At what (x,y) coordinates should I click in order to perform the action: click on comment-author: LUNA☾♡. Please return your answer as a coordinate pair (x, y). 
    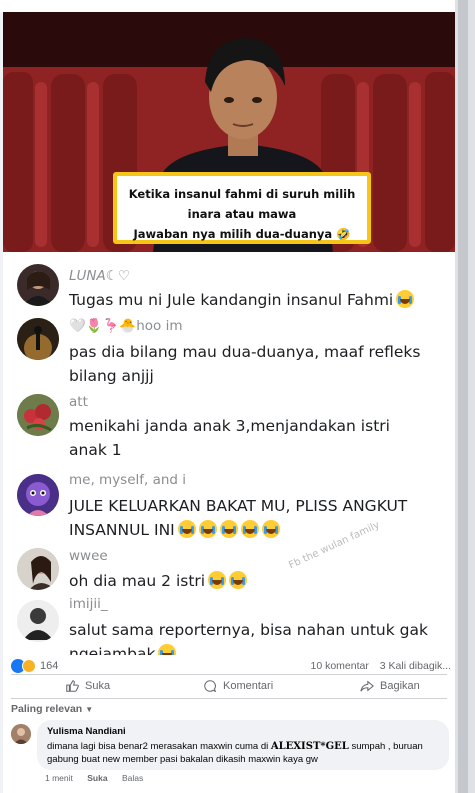
    Looking at the image, I should click on (99, 276).